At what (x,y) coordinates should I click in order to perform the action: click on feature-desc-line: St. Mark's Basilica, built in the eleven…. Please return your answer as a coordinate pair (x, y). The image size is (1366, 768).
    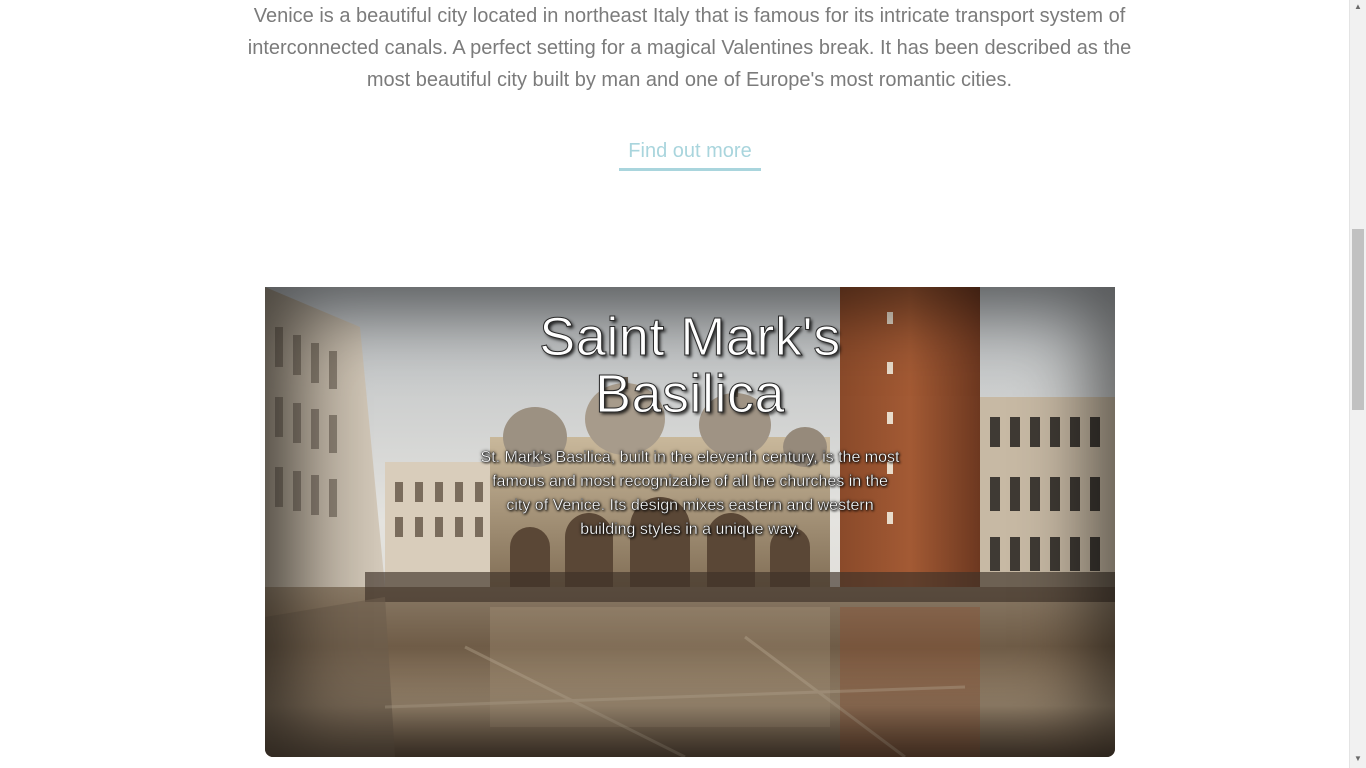
    Looking at the image, I should click on (690, 457).